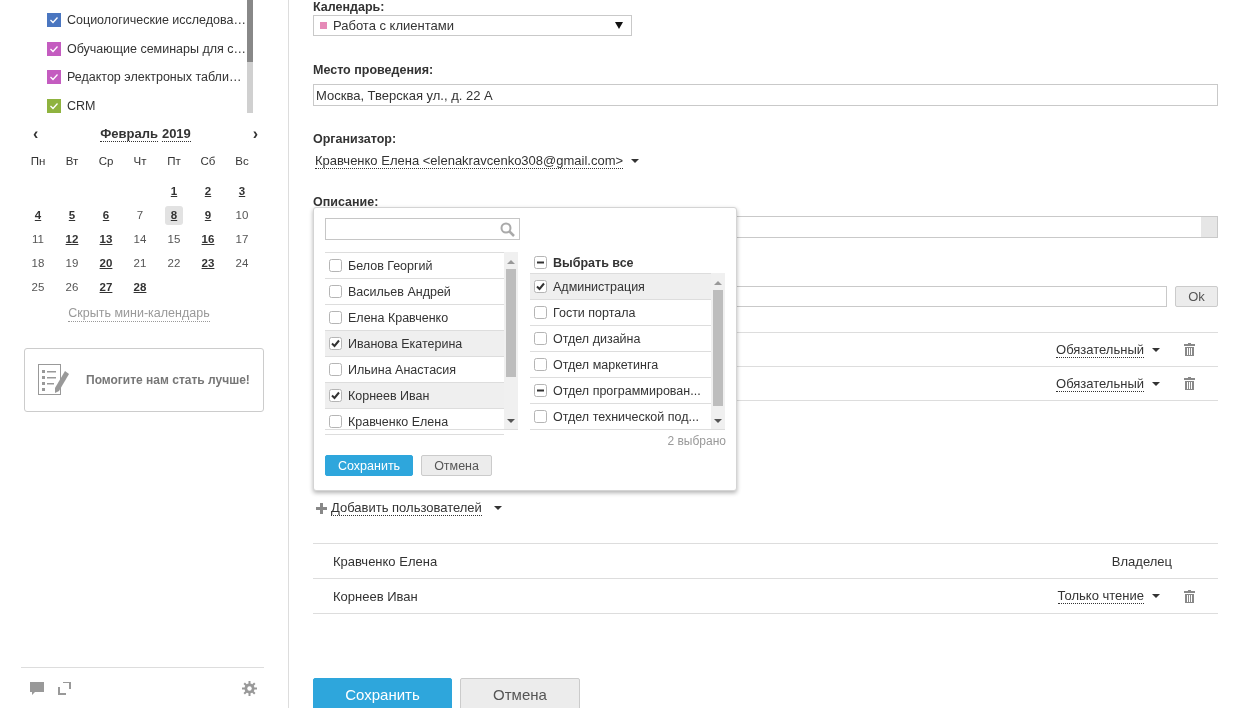 The height and width of the screenshot is (708, 1240). What do you see at coordinates (38, 287) in the screenshot?
I see `calendar-day: 25` at bounding box center [38, 287].